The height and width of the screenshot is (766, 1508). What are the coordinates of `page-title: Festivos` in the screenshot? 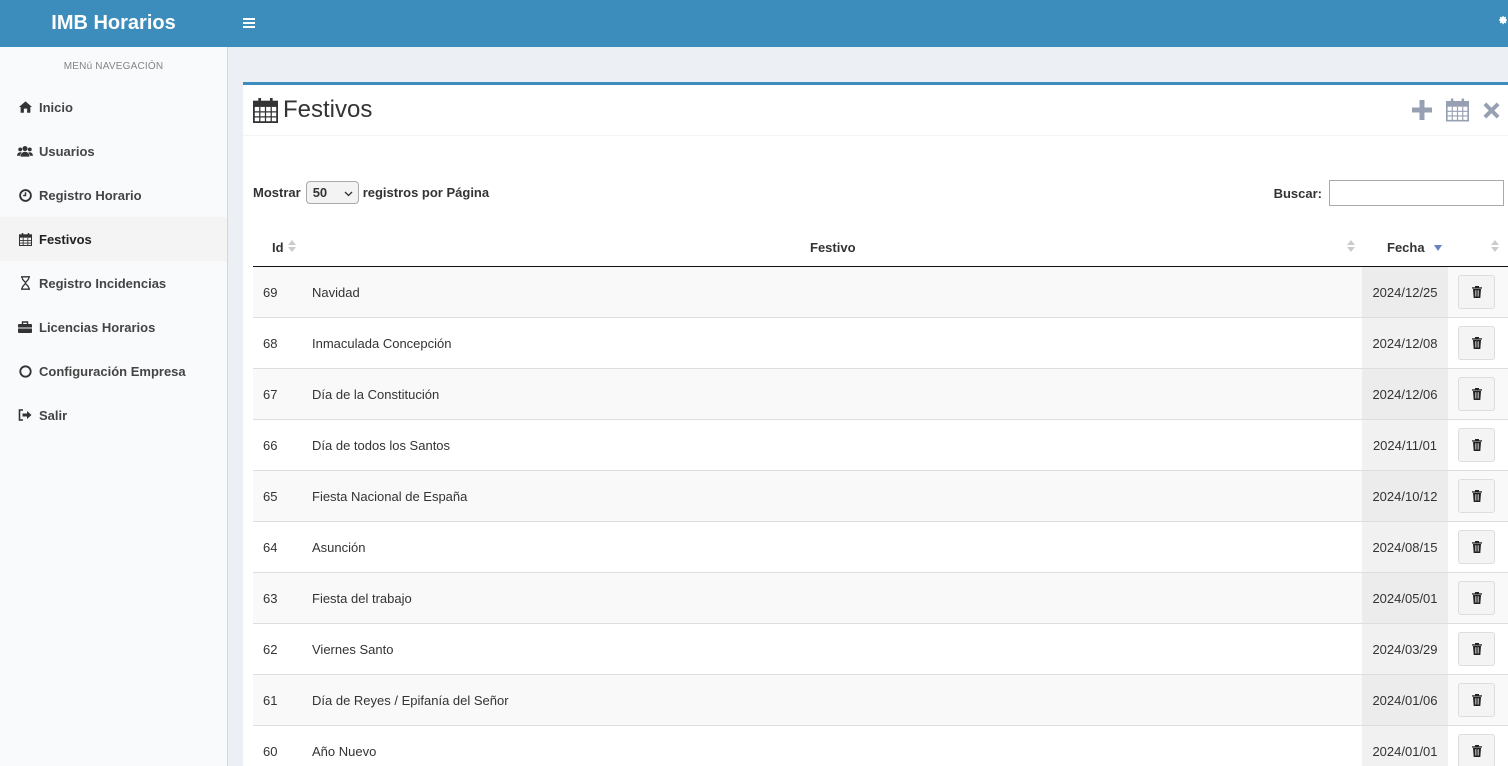 It's located at (312, 110).